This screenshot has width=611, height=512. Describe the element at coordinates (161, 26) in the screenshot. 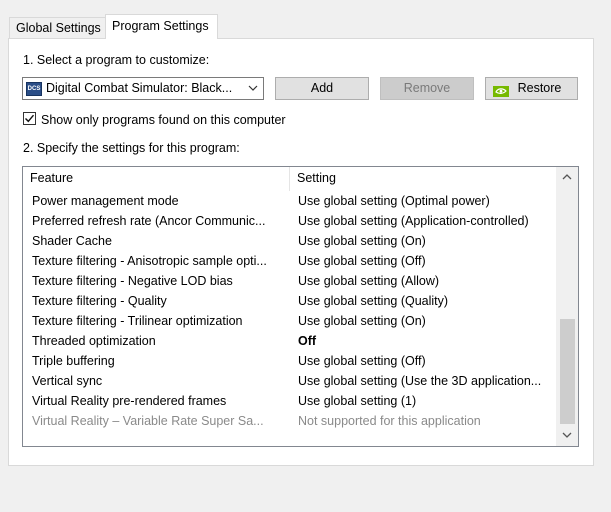

I see `tab-program-settings: Program Settings` at that location.